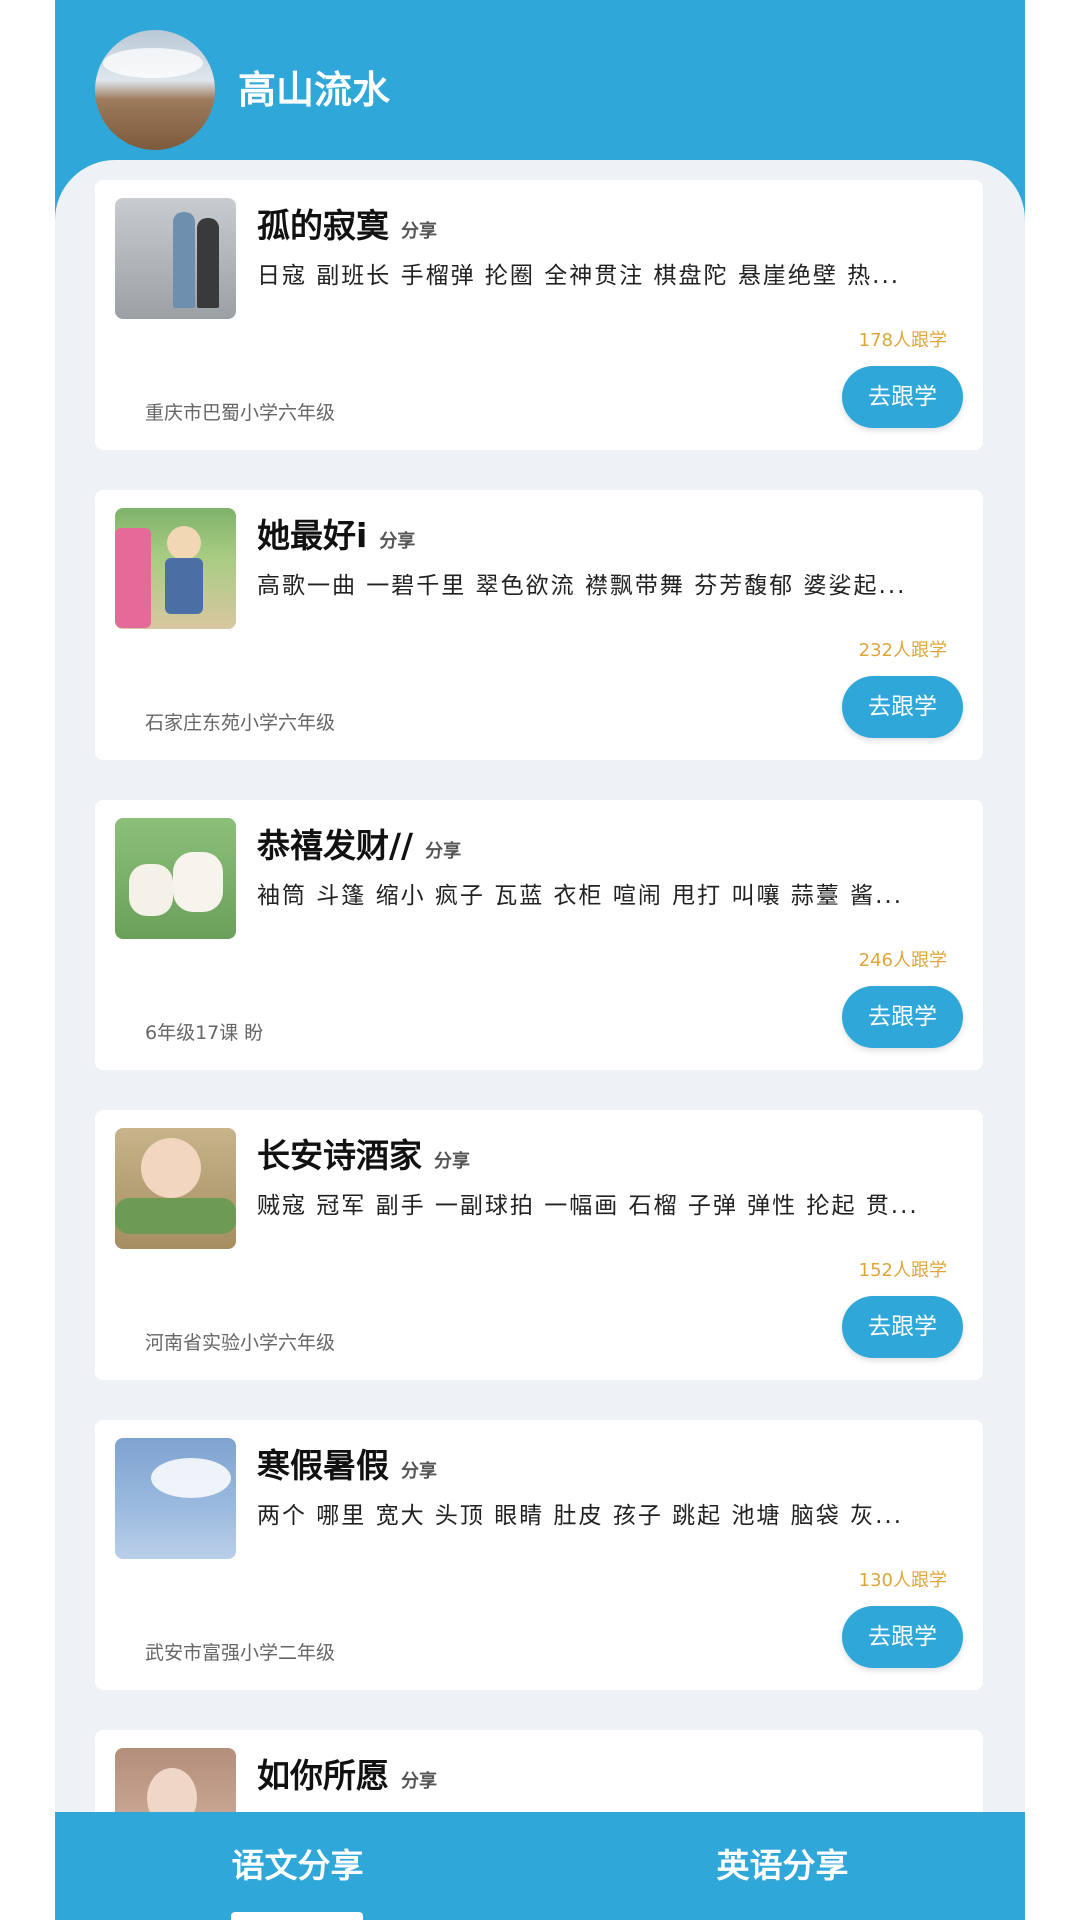  What do you see at coordinates (323, 1465) in the screenshot?
I see `share-title: 寒假暑假` at bounding box center [323, 1465].